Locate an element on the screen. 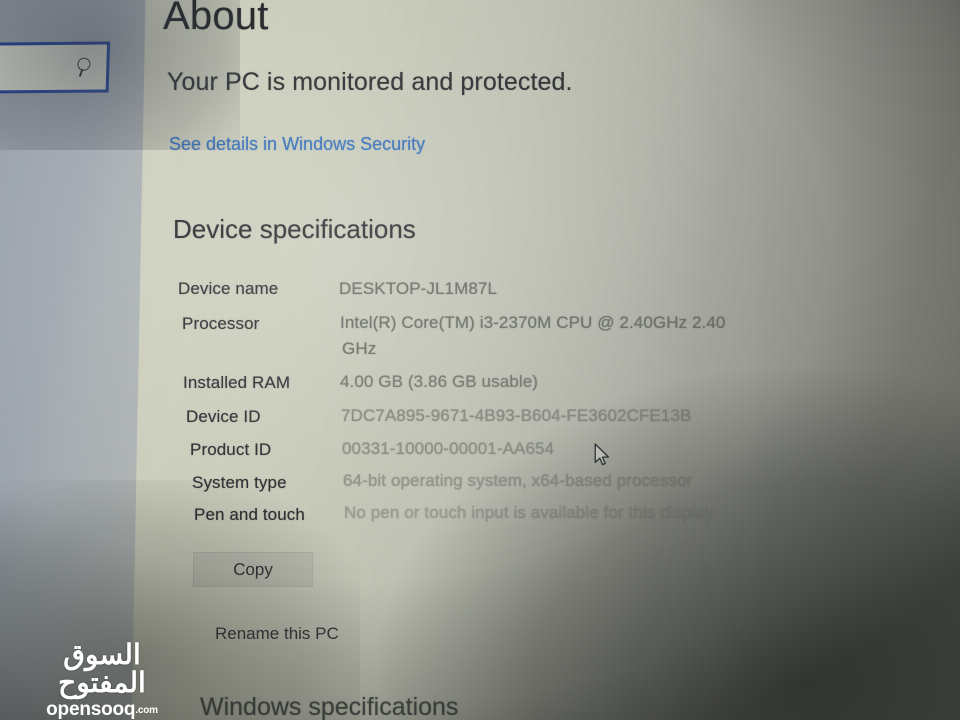  spec-value-device-id: 7DC7A895-9671-4B93-B604-FE3602CFE13B is located at coordinates (516, 415).